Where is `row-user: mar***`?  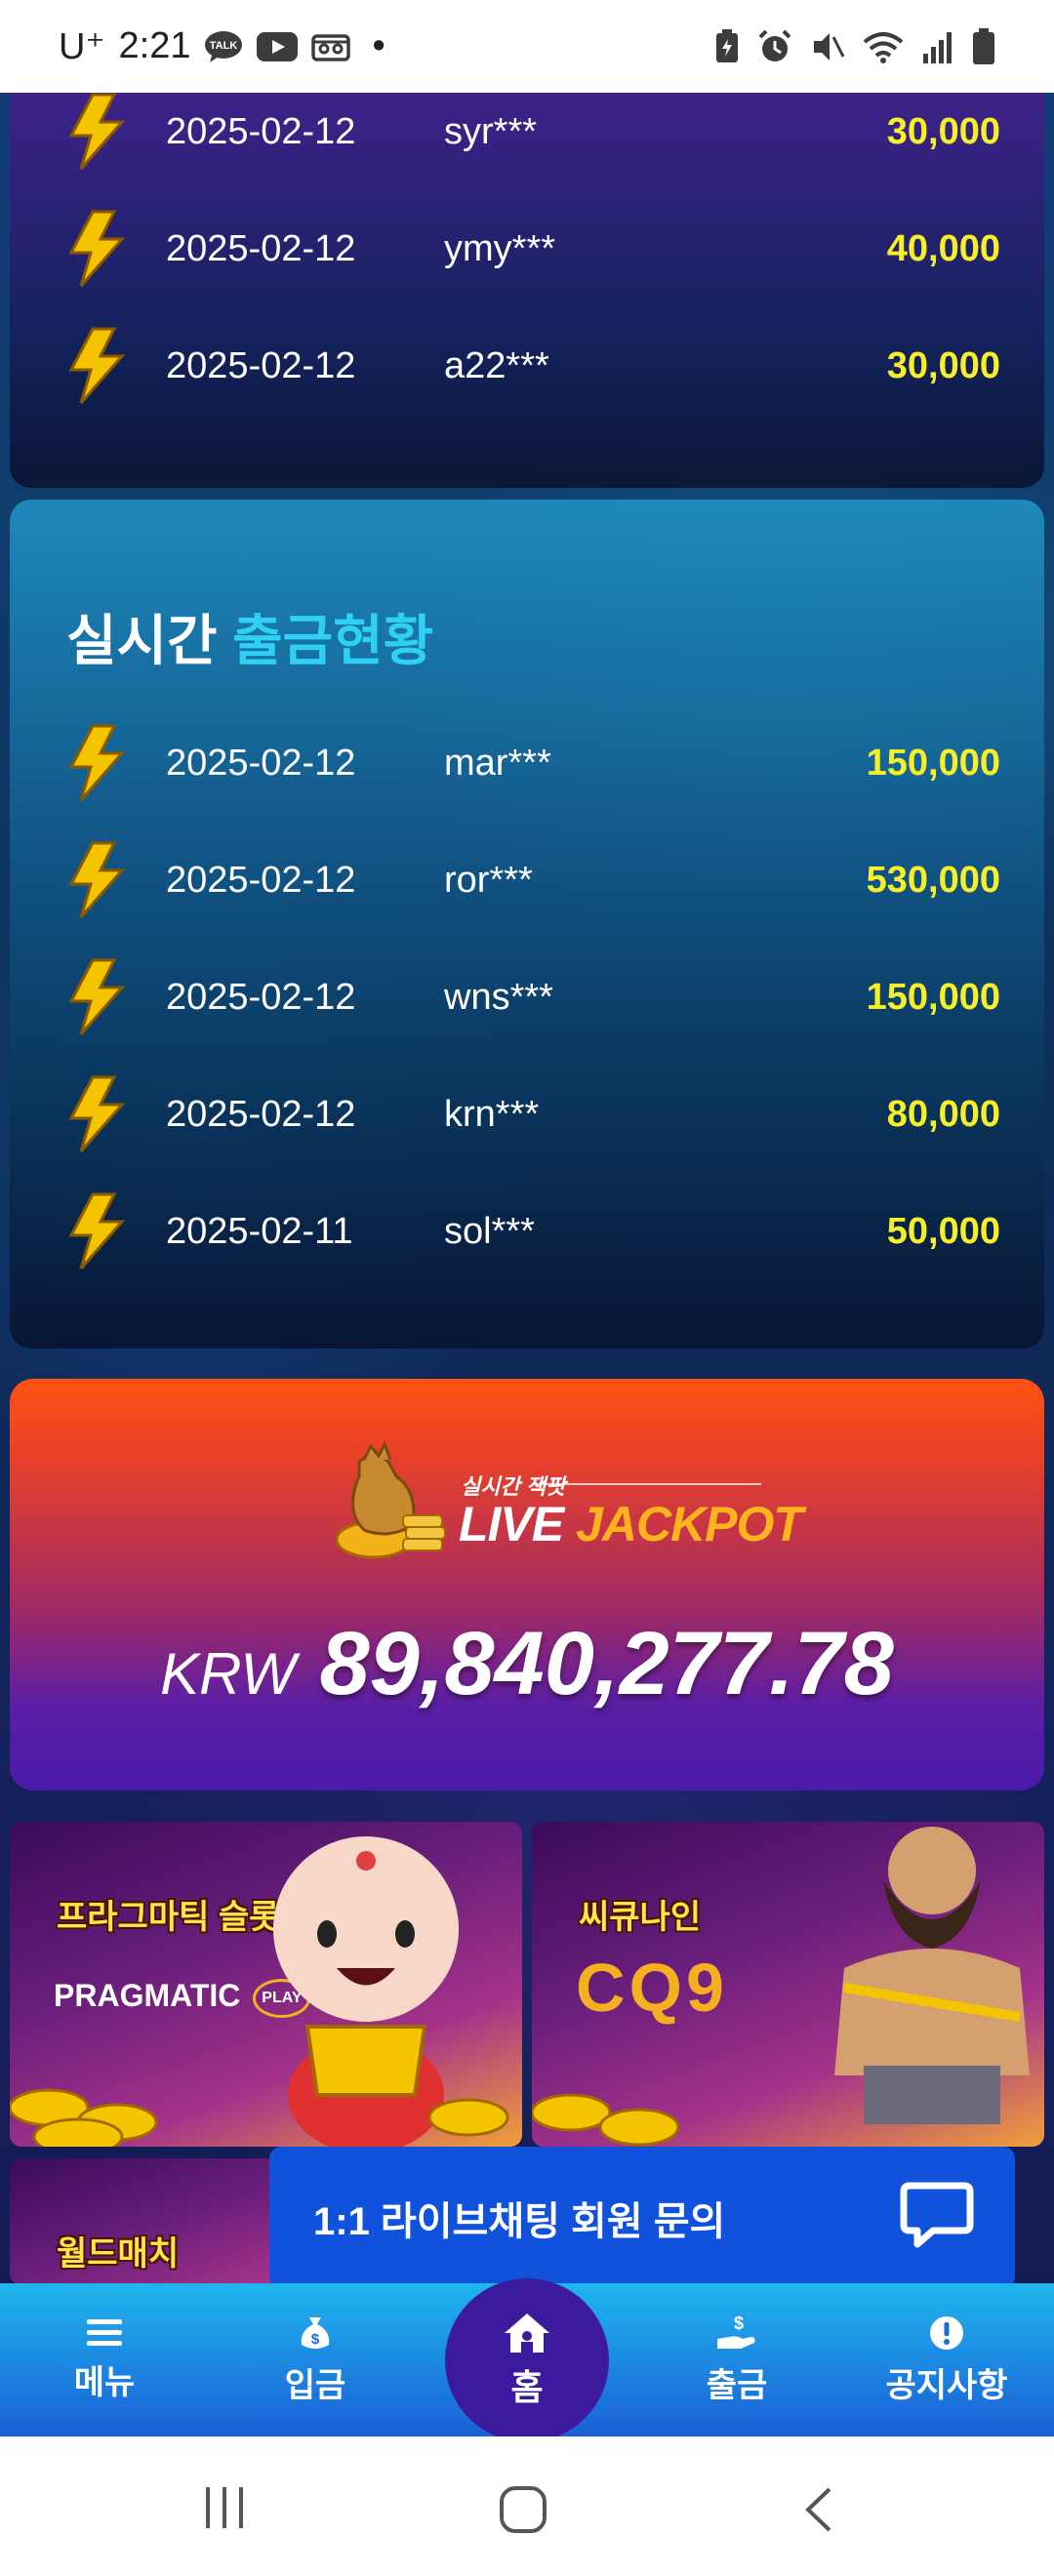 row-user: mar*** is located at coordinates (497, 763).